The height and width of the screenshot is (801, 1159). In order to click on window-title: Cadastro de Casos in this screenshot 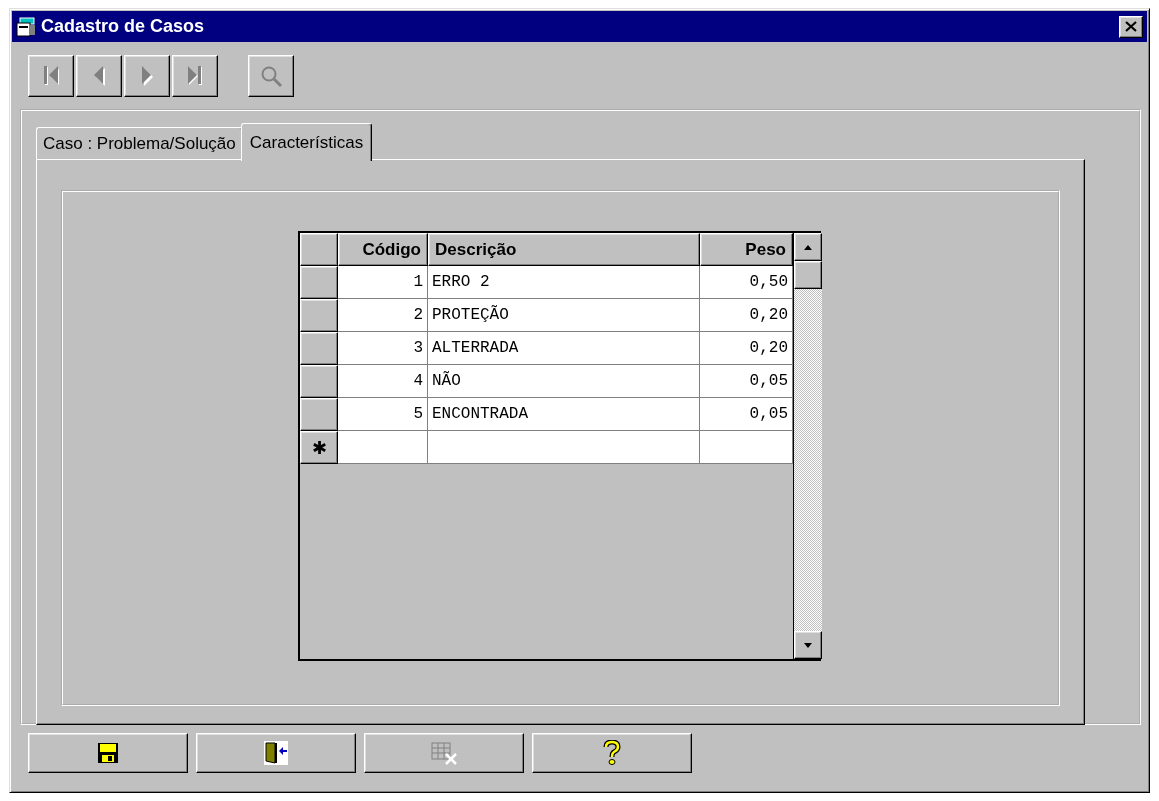, I will do `click(123, 26)`.